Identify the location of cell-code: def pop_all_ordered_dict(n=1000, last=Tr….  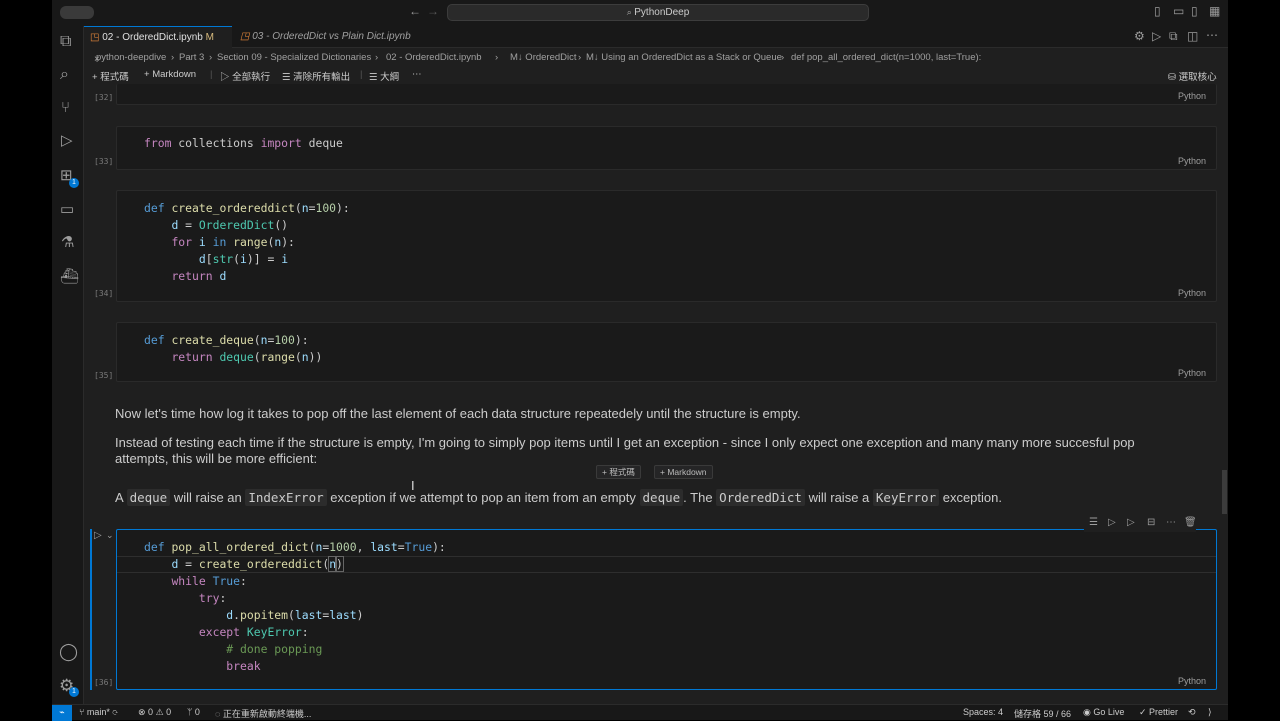
(295, 607).